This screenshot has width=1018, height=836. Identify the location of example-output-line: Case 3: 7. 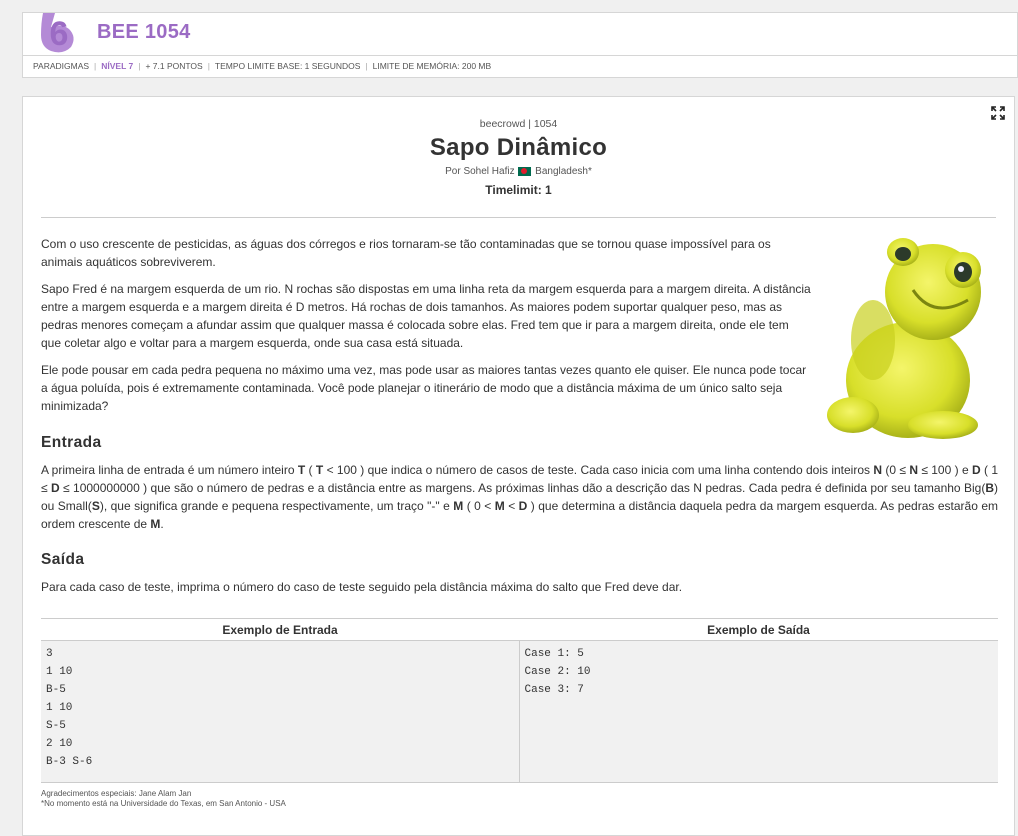
(554, 690).